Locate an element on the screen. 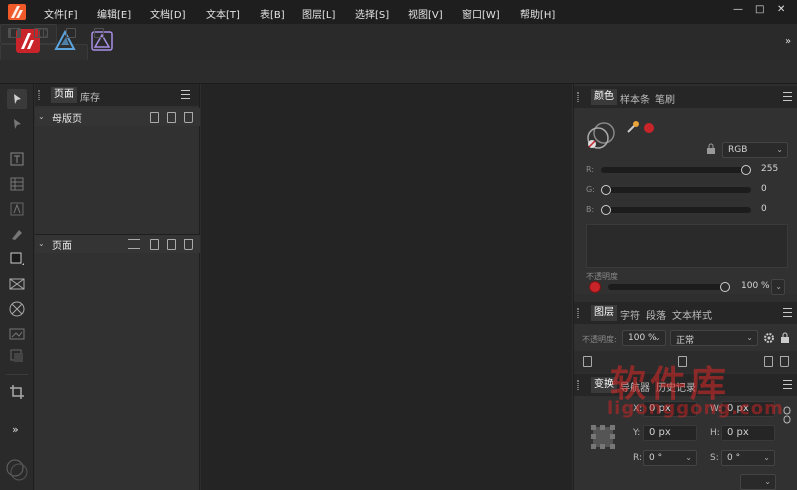  rotation-field: 0 ° ⌄ is located at coordinates (670, 458).